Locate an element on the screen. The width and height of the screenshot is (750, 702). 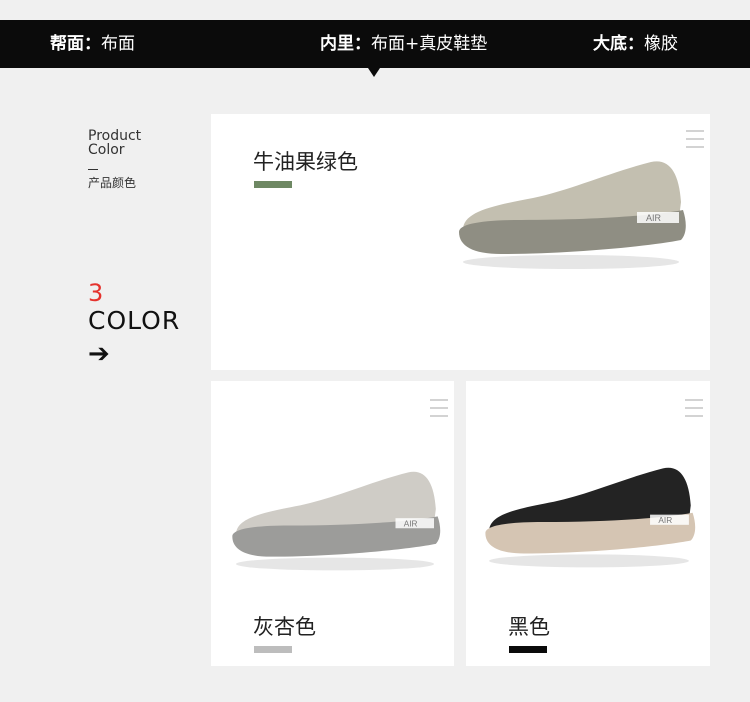
heading-line-1: Product is located at coordinates (115, 136).